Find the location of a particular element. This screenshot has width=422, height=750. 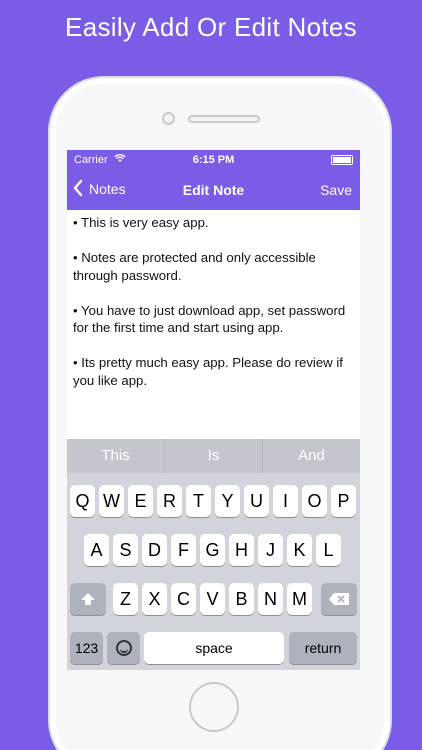

key-d: D is located at coordinates (154, 550).